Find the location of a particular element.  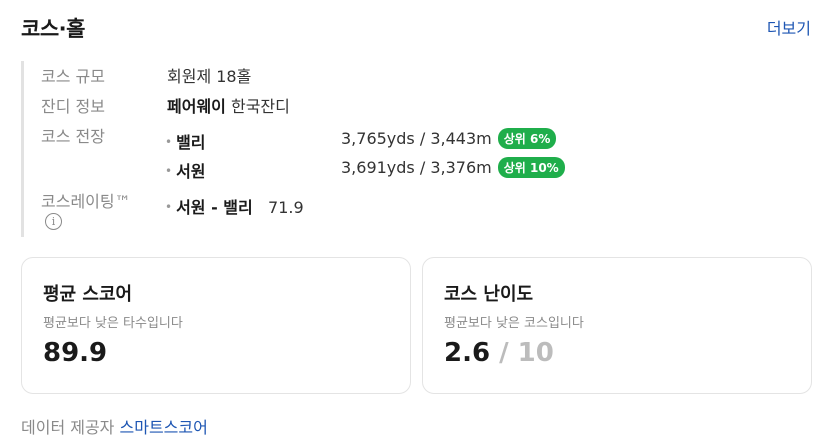

grass-info-value: 페어웨이 한국잔디 is located at coordinates (228, 105).